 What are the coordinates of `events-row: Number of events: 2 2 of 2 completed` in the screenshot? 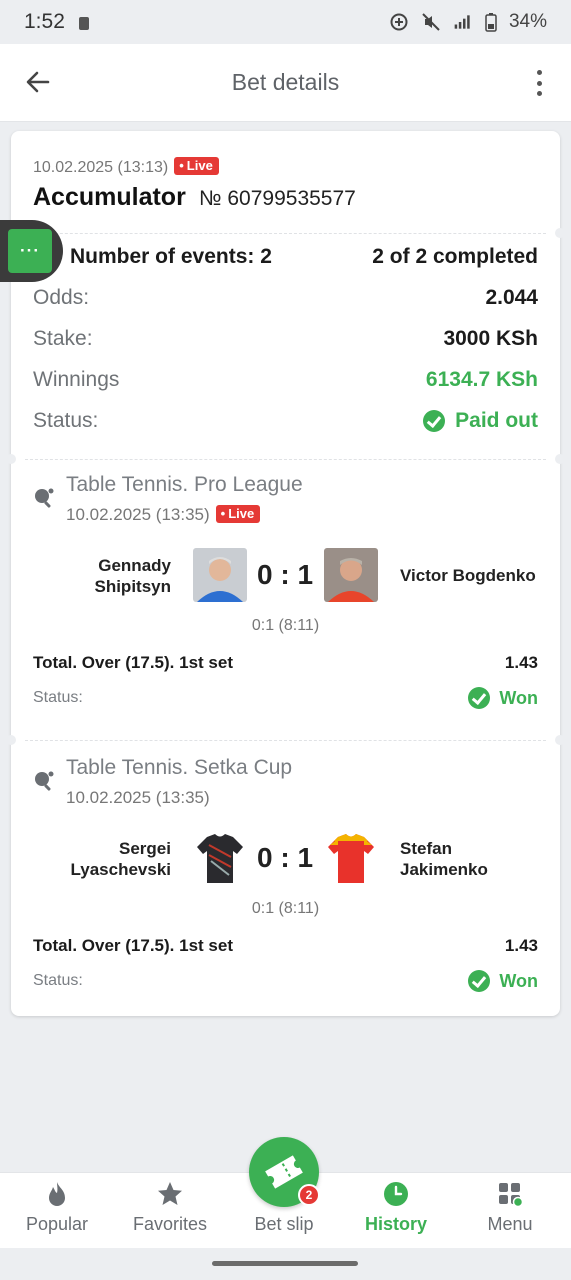 It's located at (285, 257).